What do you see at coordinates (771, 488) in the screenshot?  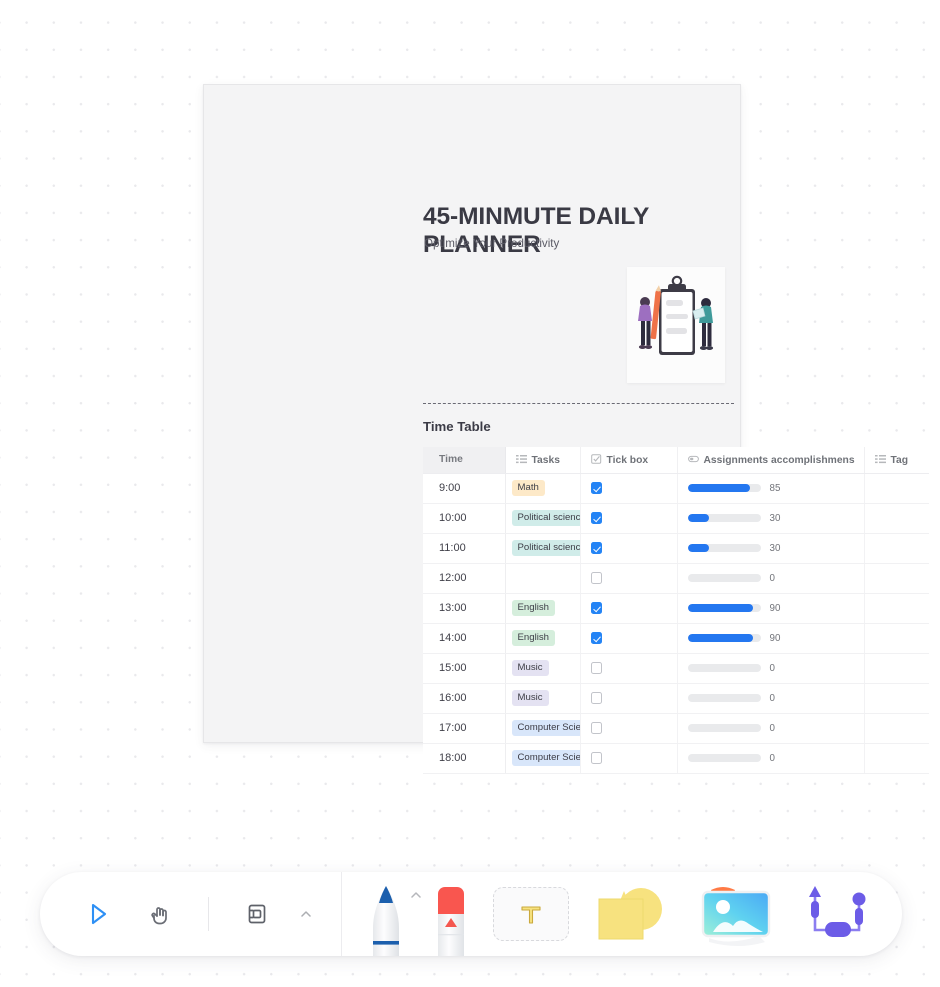 I see `cell-progress: 85` at bounding box center [771, 488].